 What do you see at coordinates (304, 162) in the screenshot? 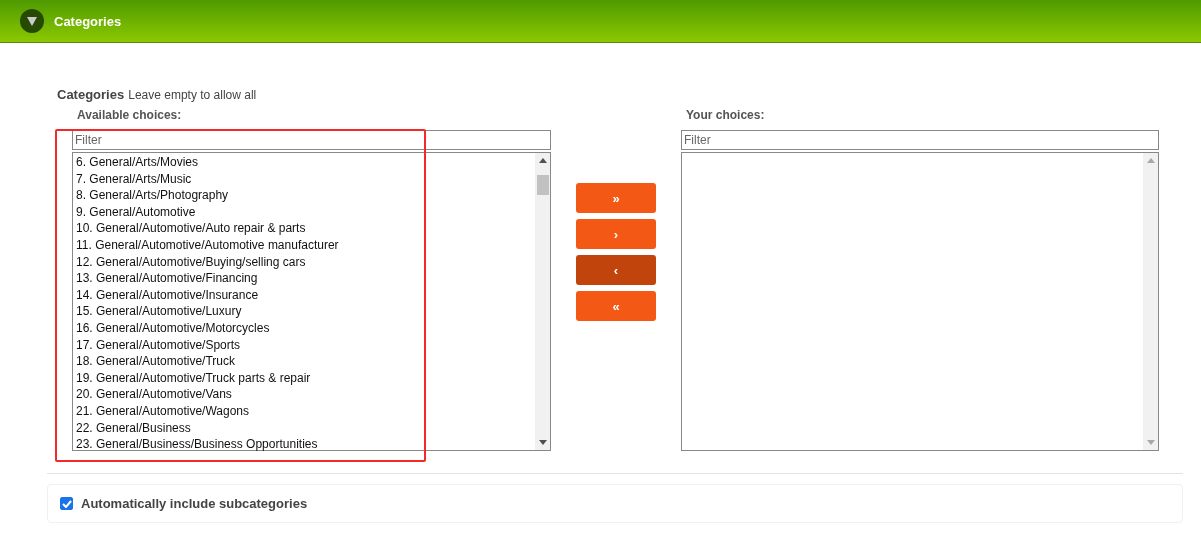
I see `list-item: 6. General/Arts/Movies` at bounding box center [304, 162].